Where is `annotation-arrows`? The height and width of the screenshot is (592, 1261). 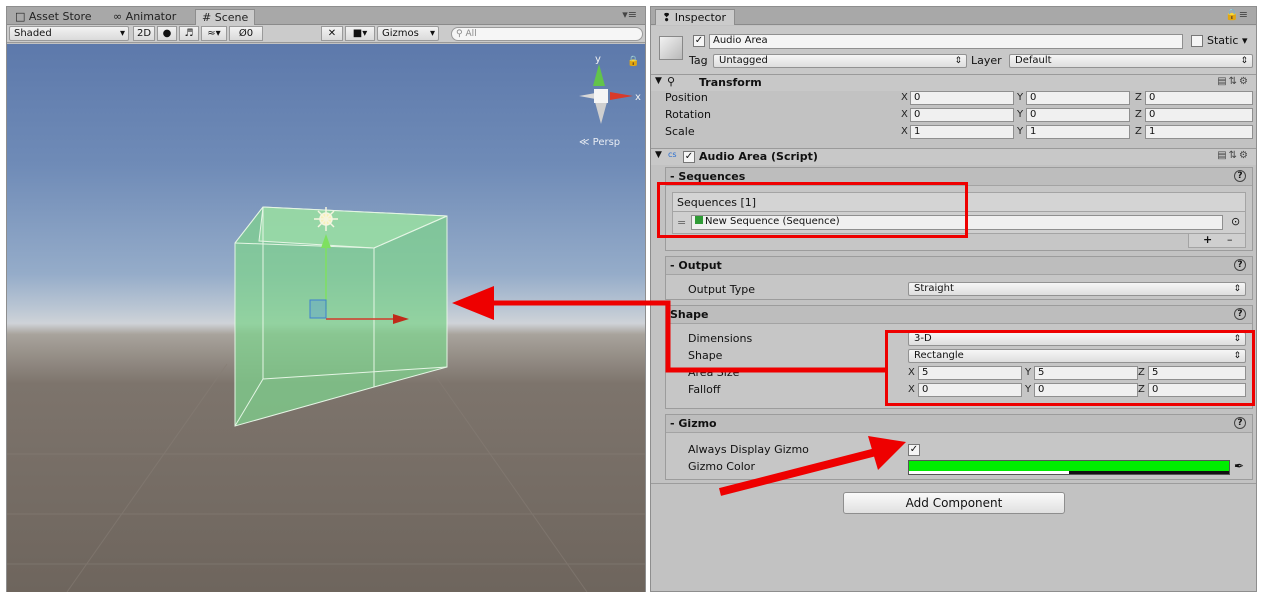
annotation-arrows is located at coordinates (679, 391).